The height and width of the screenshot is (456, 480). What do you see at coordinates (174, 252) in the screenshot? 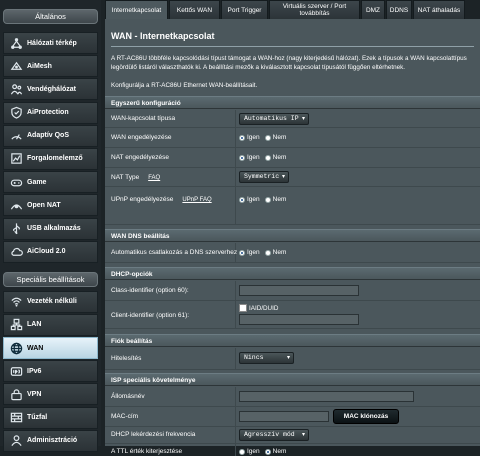
I see `dns-auto-label: Automatikus csatlakozás a DNS szerverhez` at bounding box center [174, 252].